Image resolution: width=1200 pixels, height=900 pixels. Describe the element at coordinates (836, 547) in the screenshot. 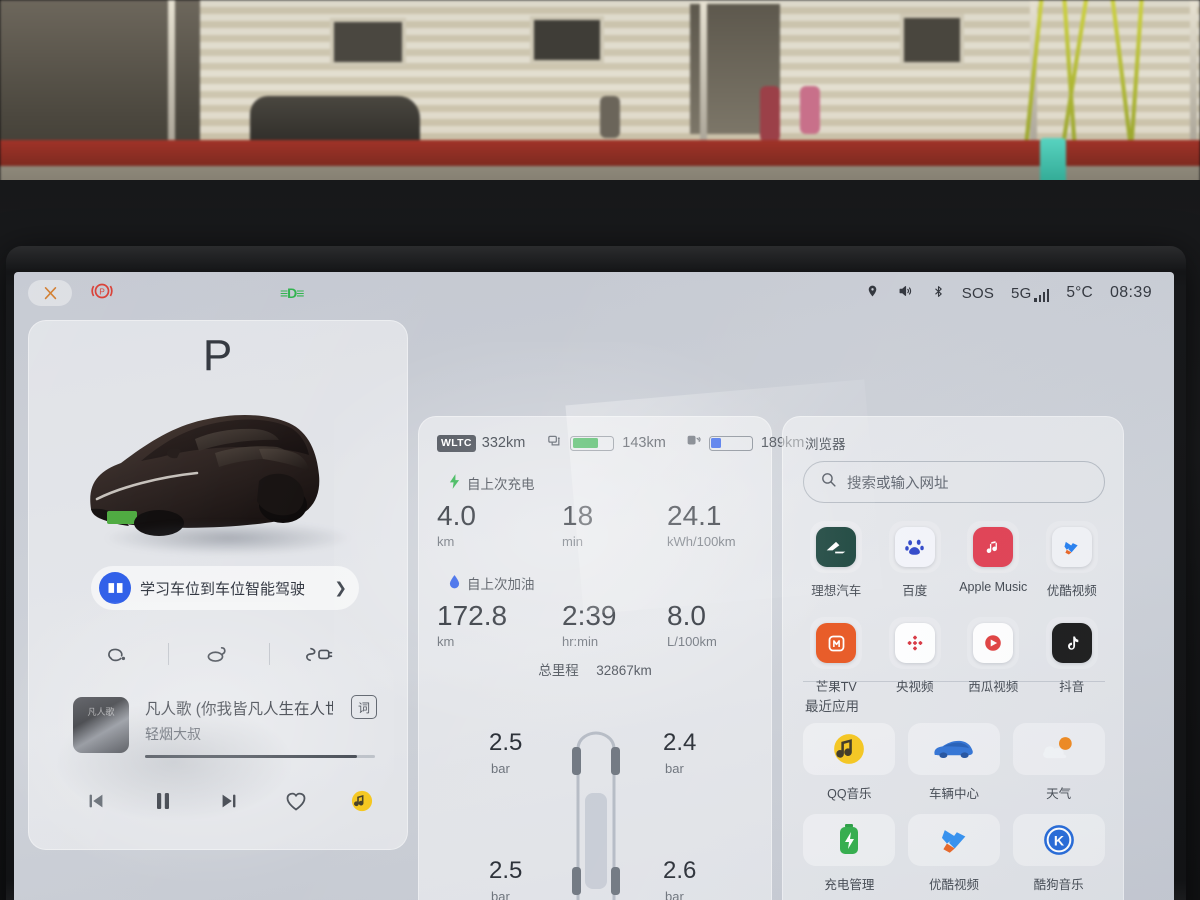

I see `lixiang-auto-icon` at that location.